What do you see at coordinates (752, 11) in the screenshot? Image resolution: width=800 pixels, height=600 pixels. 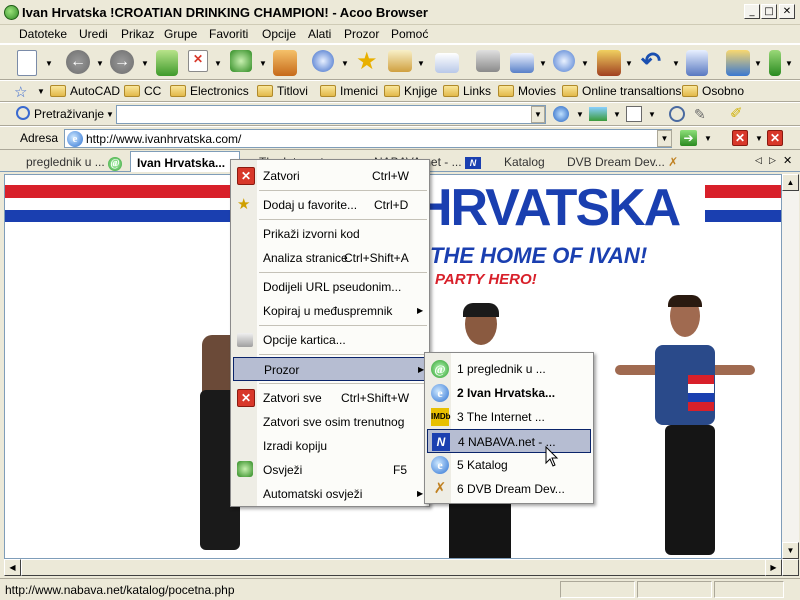 I see `minimize-button: _` at bounding box center [752, 11].